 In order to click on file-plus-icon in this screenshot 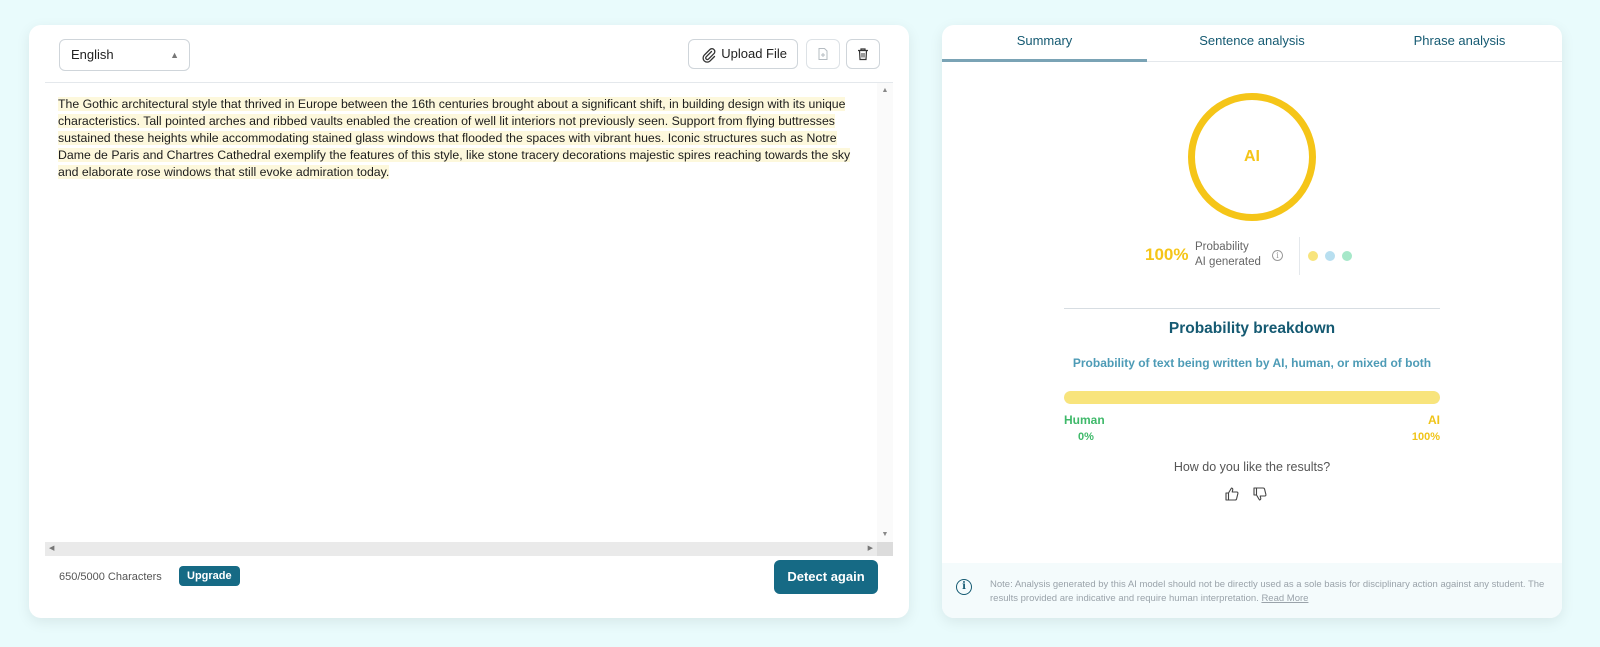, I will do `click(823, 54)`.